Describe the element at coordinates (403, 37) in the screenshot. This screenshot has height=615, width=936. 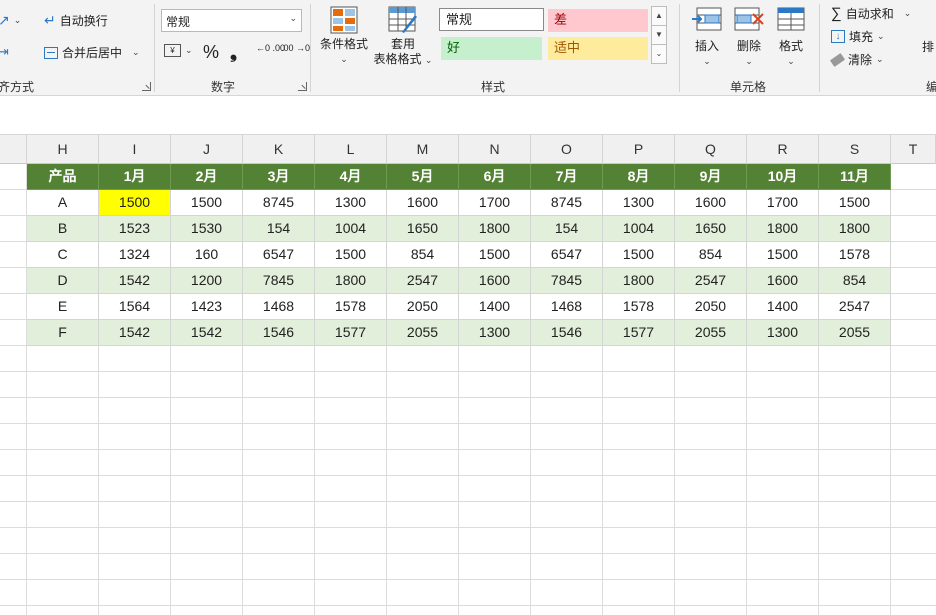
I see `format-as-table-button: 套用 表格格式 ⌄` at that location.